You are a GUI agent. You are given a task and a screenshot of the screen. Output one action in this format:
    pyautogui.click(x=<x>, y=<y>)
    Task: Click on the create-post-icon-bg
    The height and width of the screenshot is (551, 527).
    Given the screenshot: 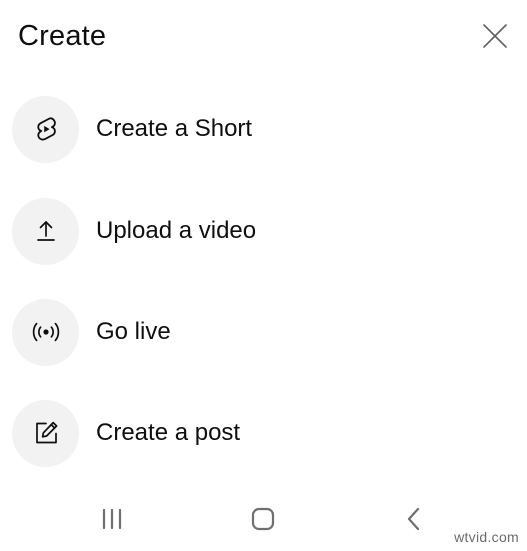 What is the action you would take?
    pyautogui.click(x=45, y=433)
    